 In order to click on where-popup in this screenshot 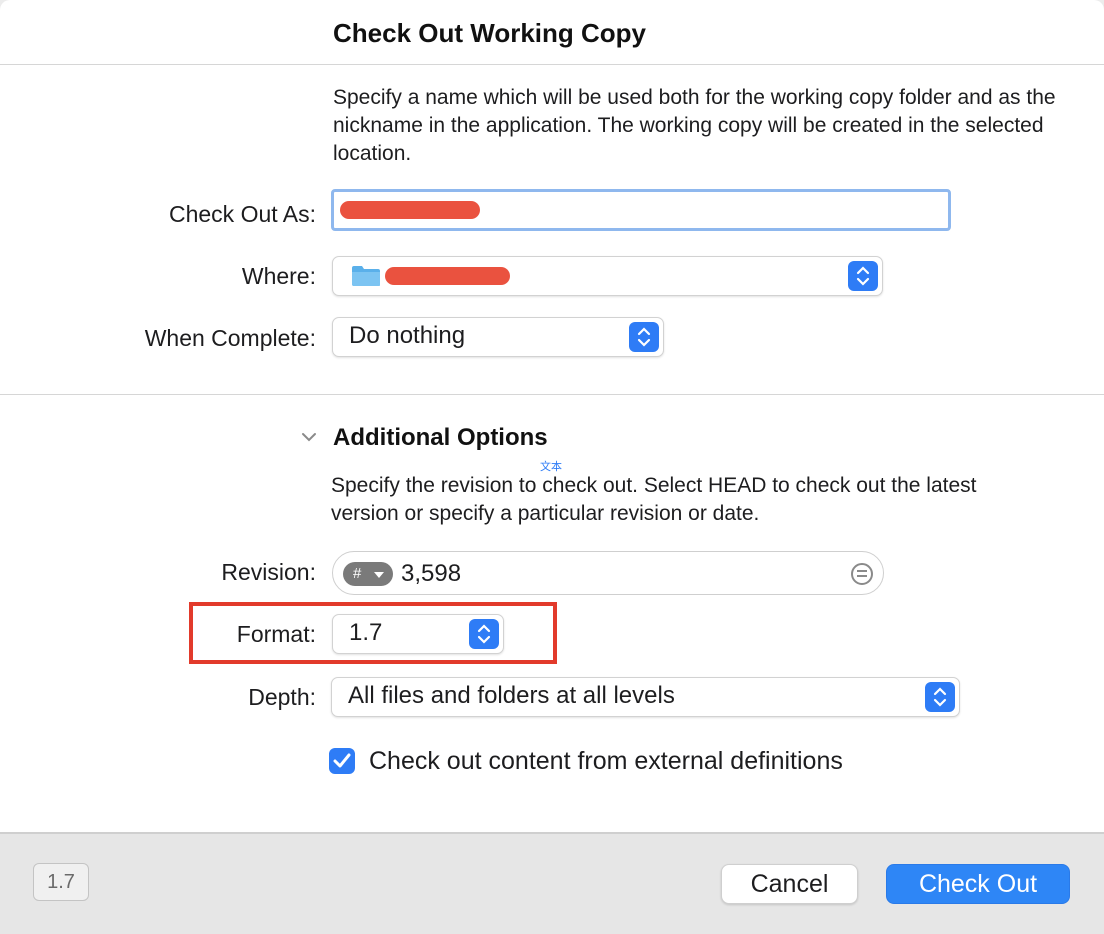, I will do `click(607, 276)`.